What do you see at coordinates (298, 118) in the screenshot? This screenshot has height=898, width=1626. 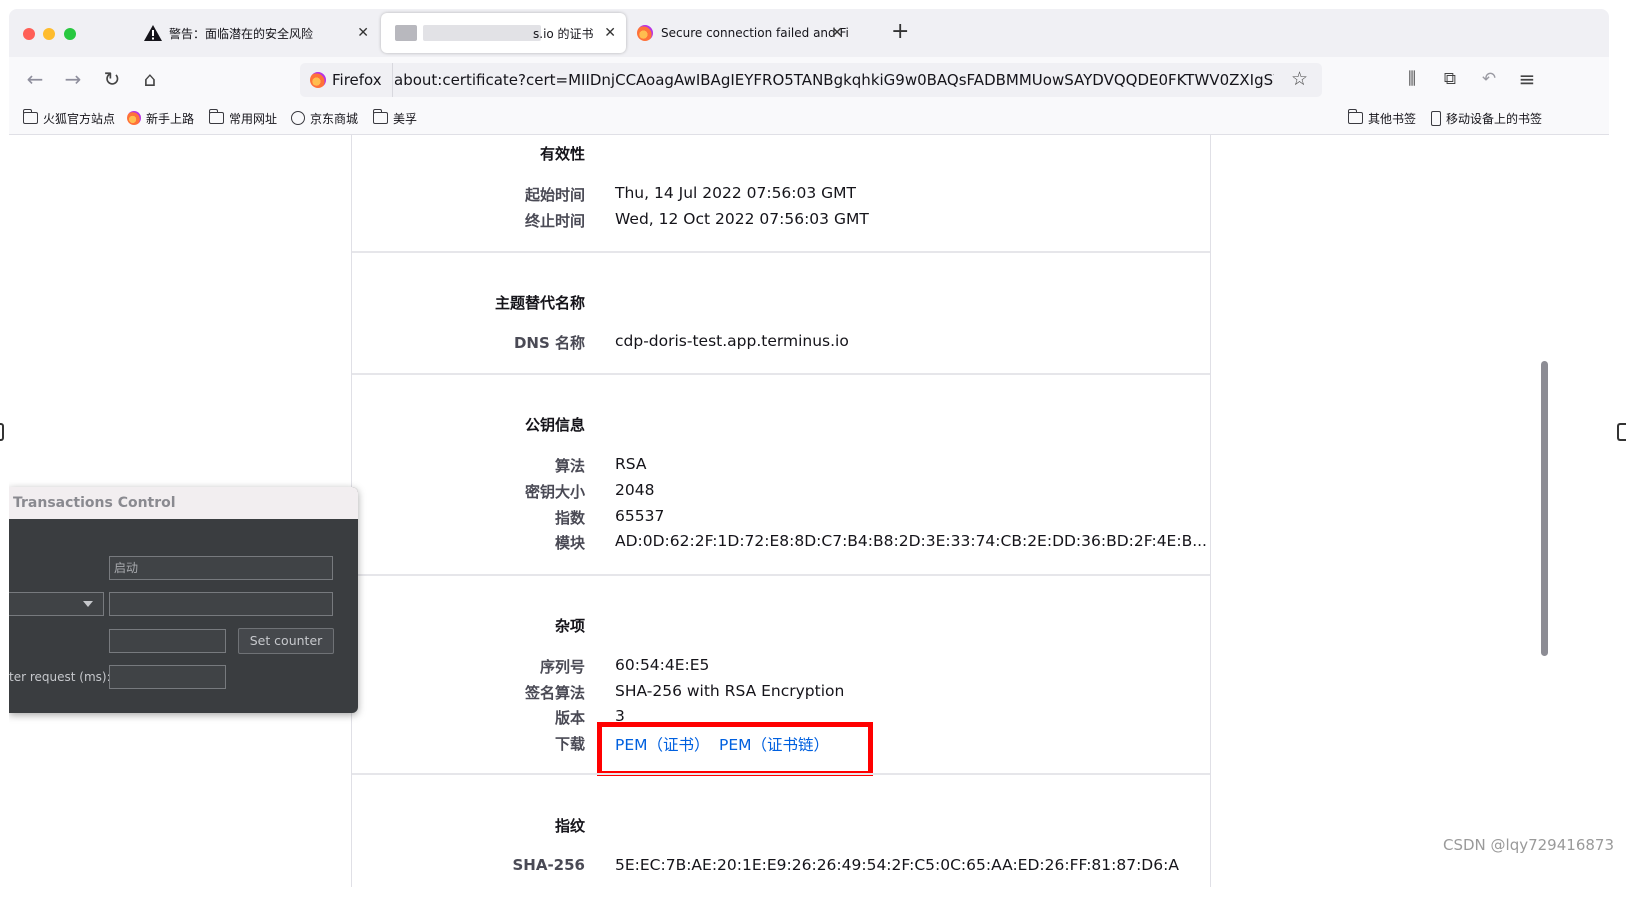 I see `globe-icon` at bounding box center [298, 118].